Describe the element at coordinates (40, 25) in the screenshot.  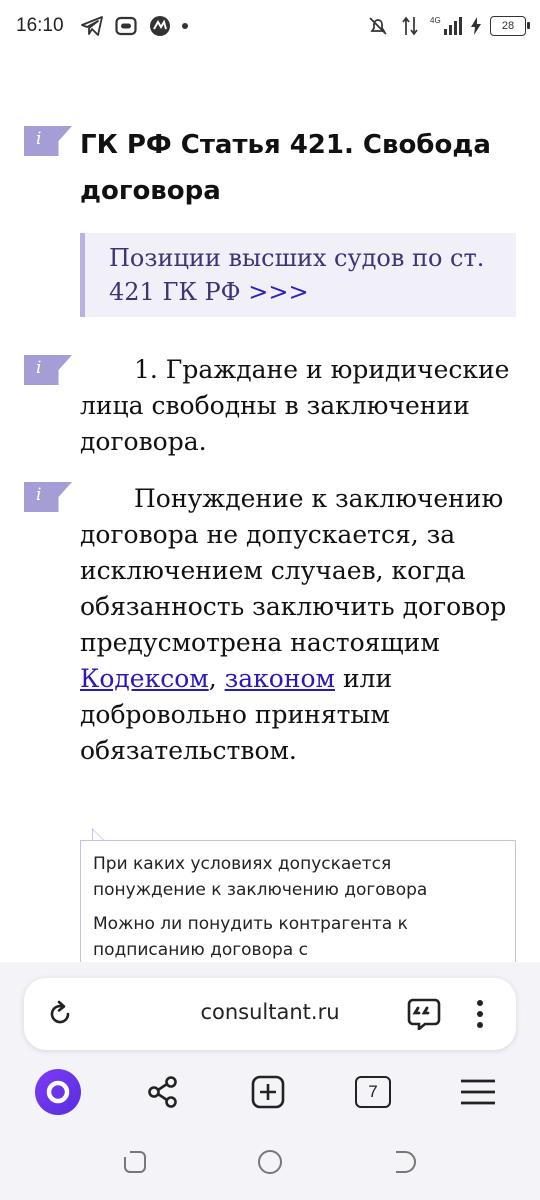
I see `status-time: 16:10` at that location.